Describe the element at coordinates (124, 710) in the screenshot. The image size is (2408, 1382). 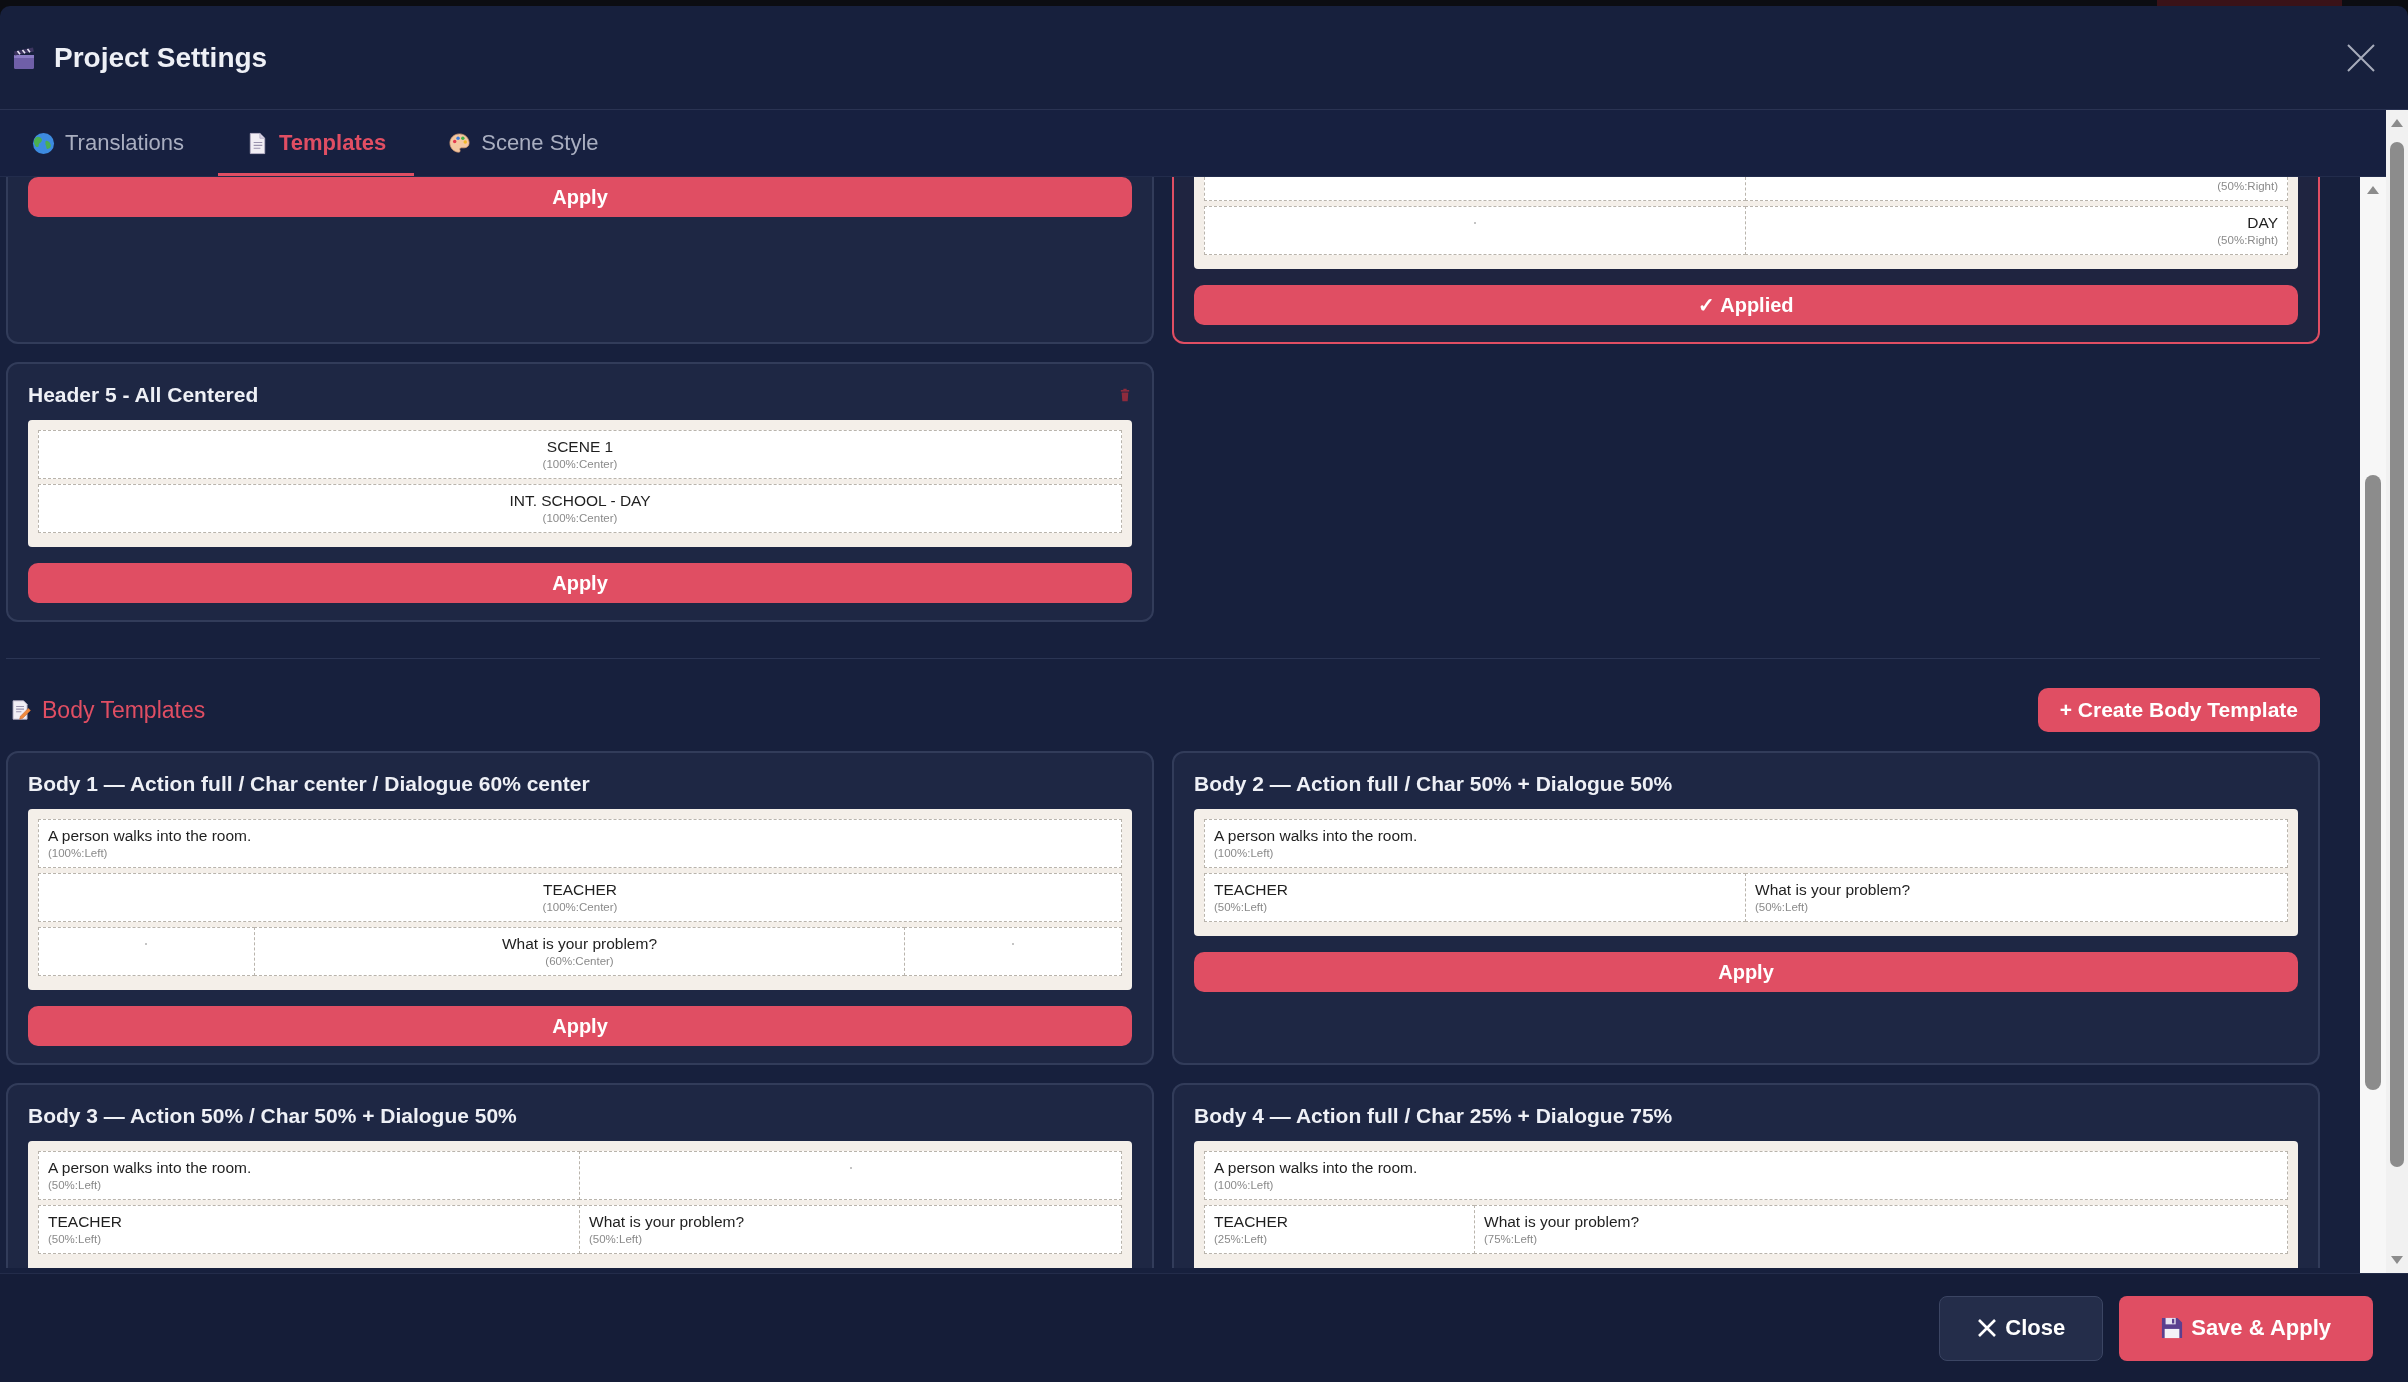
I see `section-title: Body Templates` at that location.